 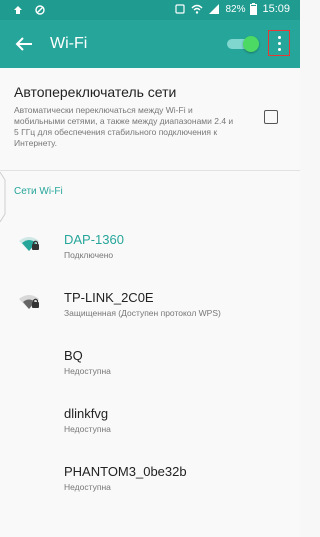 What do you see at coordinates (89, 255) in the screenshot?
I see `network-status: Подключено` at bounding box center [89, 255].